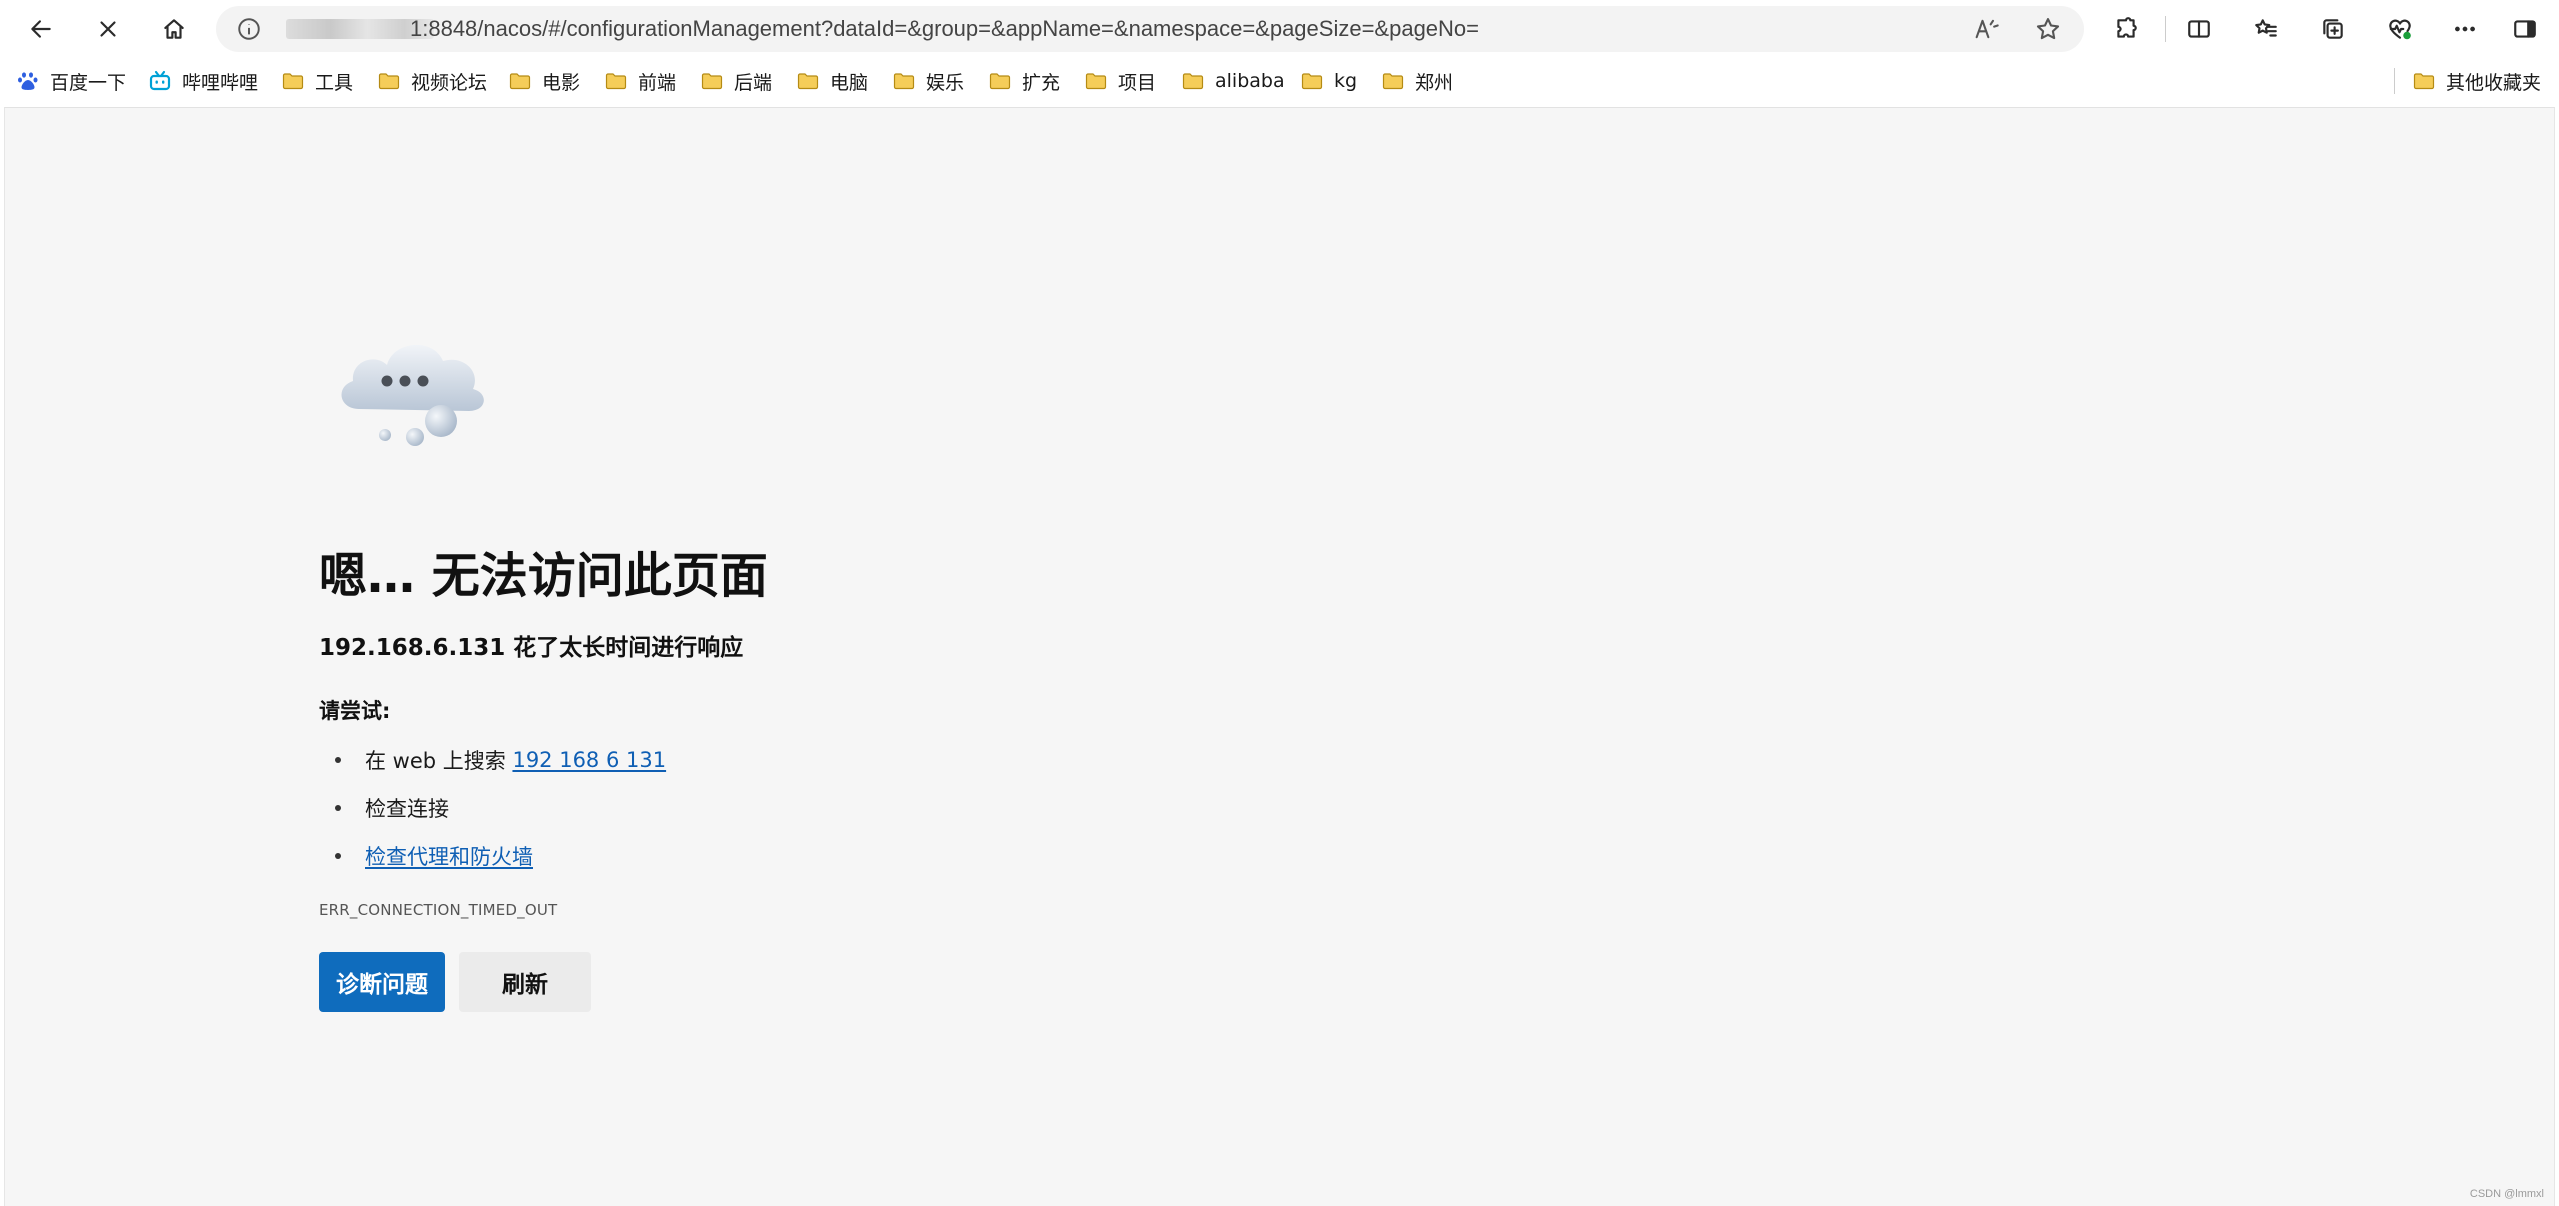 This screenshot has width=2559, height=1206. What do you see at coordinates (2506, 1194) in the screenshot?
I see `watermark: CSDN @lmmxl` at bounding box center [2506, 1194].